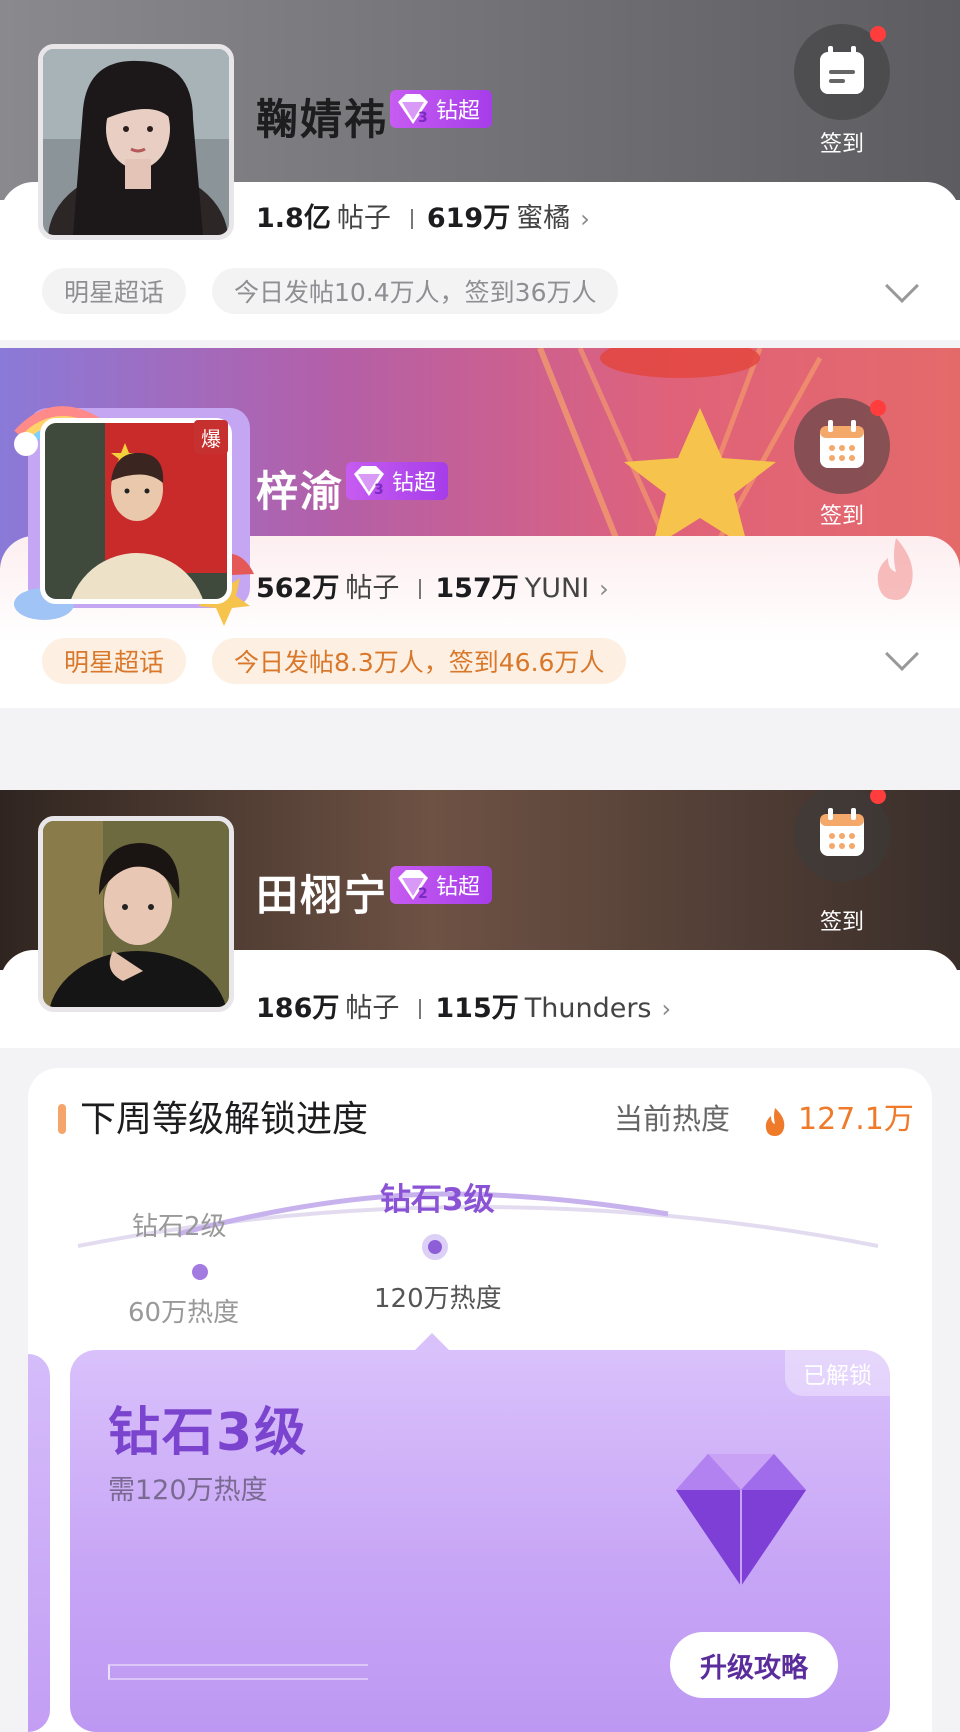 The image size is (960, 1732). Describe the element at coordinates (423, 894) in the screenshot. I see `badge-level: 2` at that location.